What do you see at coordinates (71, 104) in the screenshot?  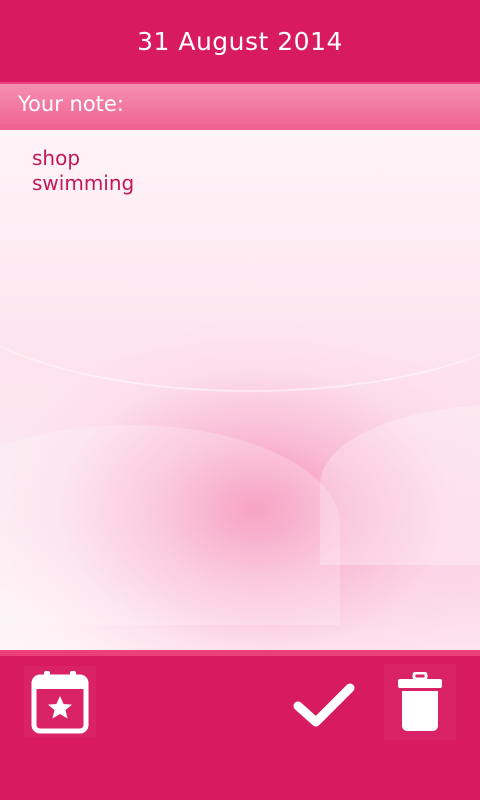 I see `note-label: Your note:` at bounding box center [71, 104].